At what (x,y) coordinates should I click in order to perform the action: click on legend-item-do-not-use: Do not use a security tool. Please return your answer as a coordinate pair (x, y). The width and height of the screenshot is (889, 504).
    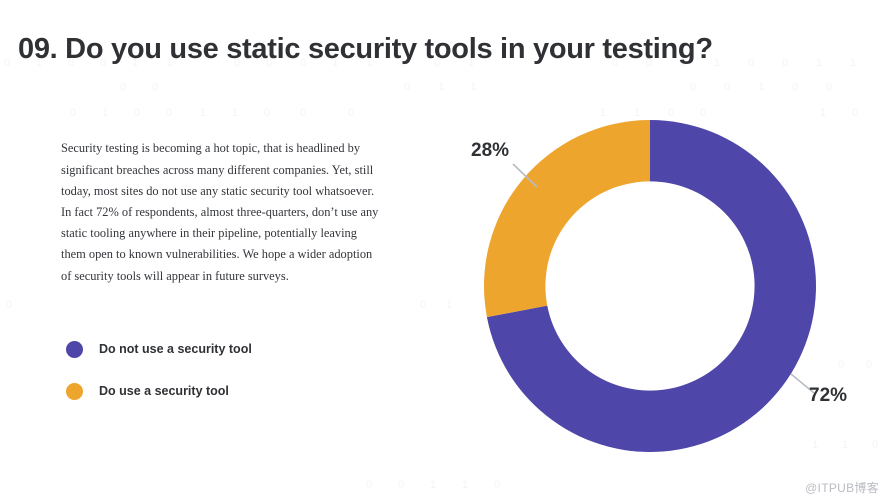
    Looking at the image, I should click on (159, 349).